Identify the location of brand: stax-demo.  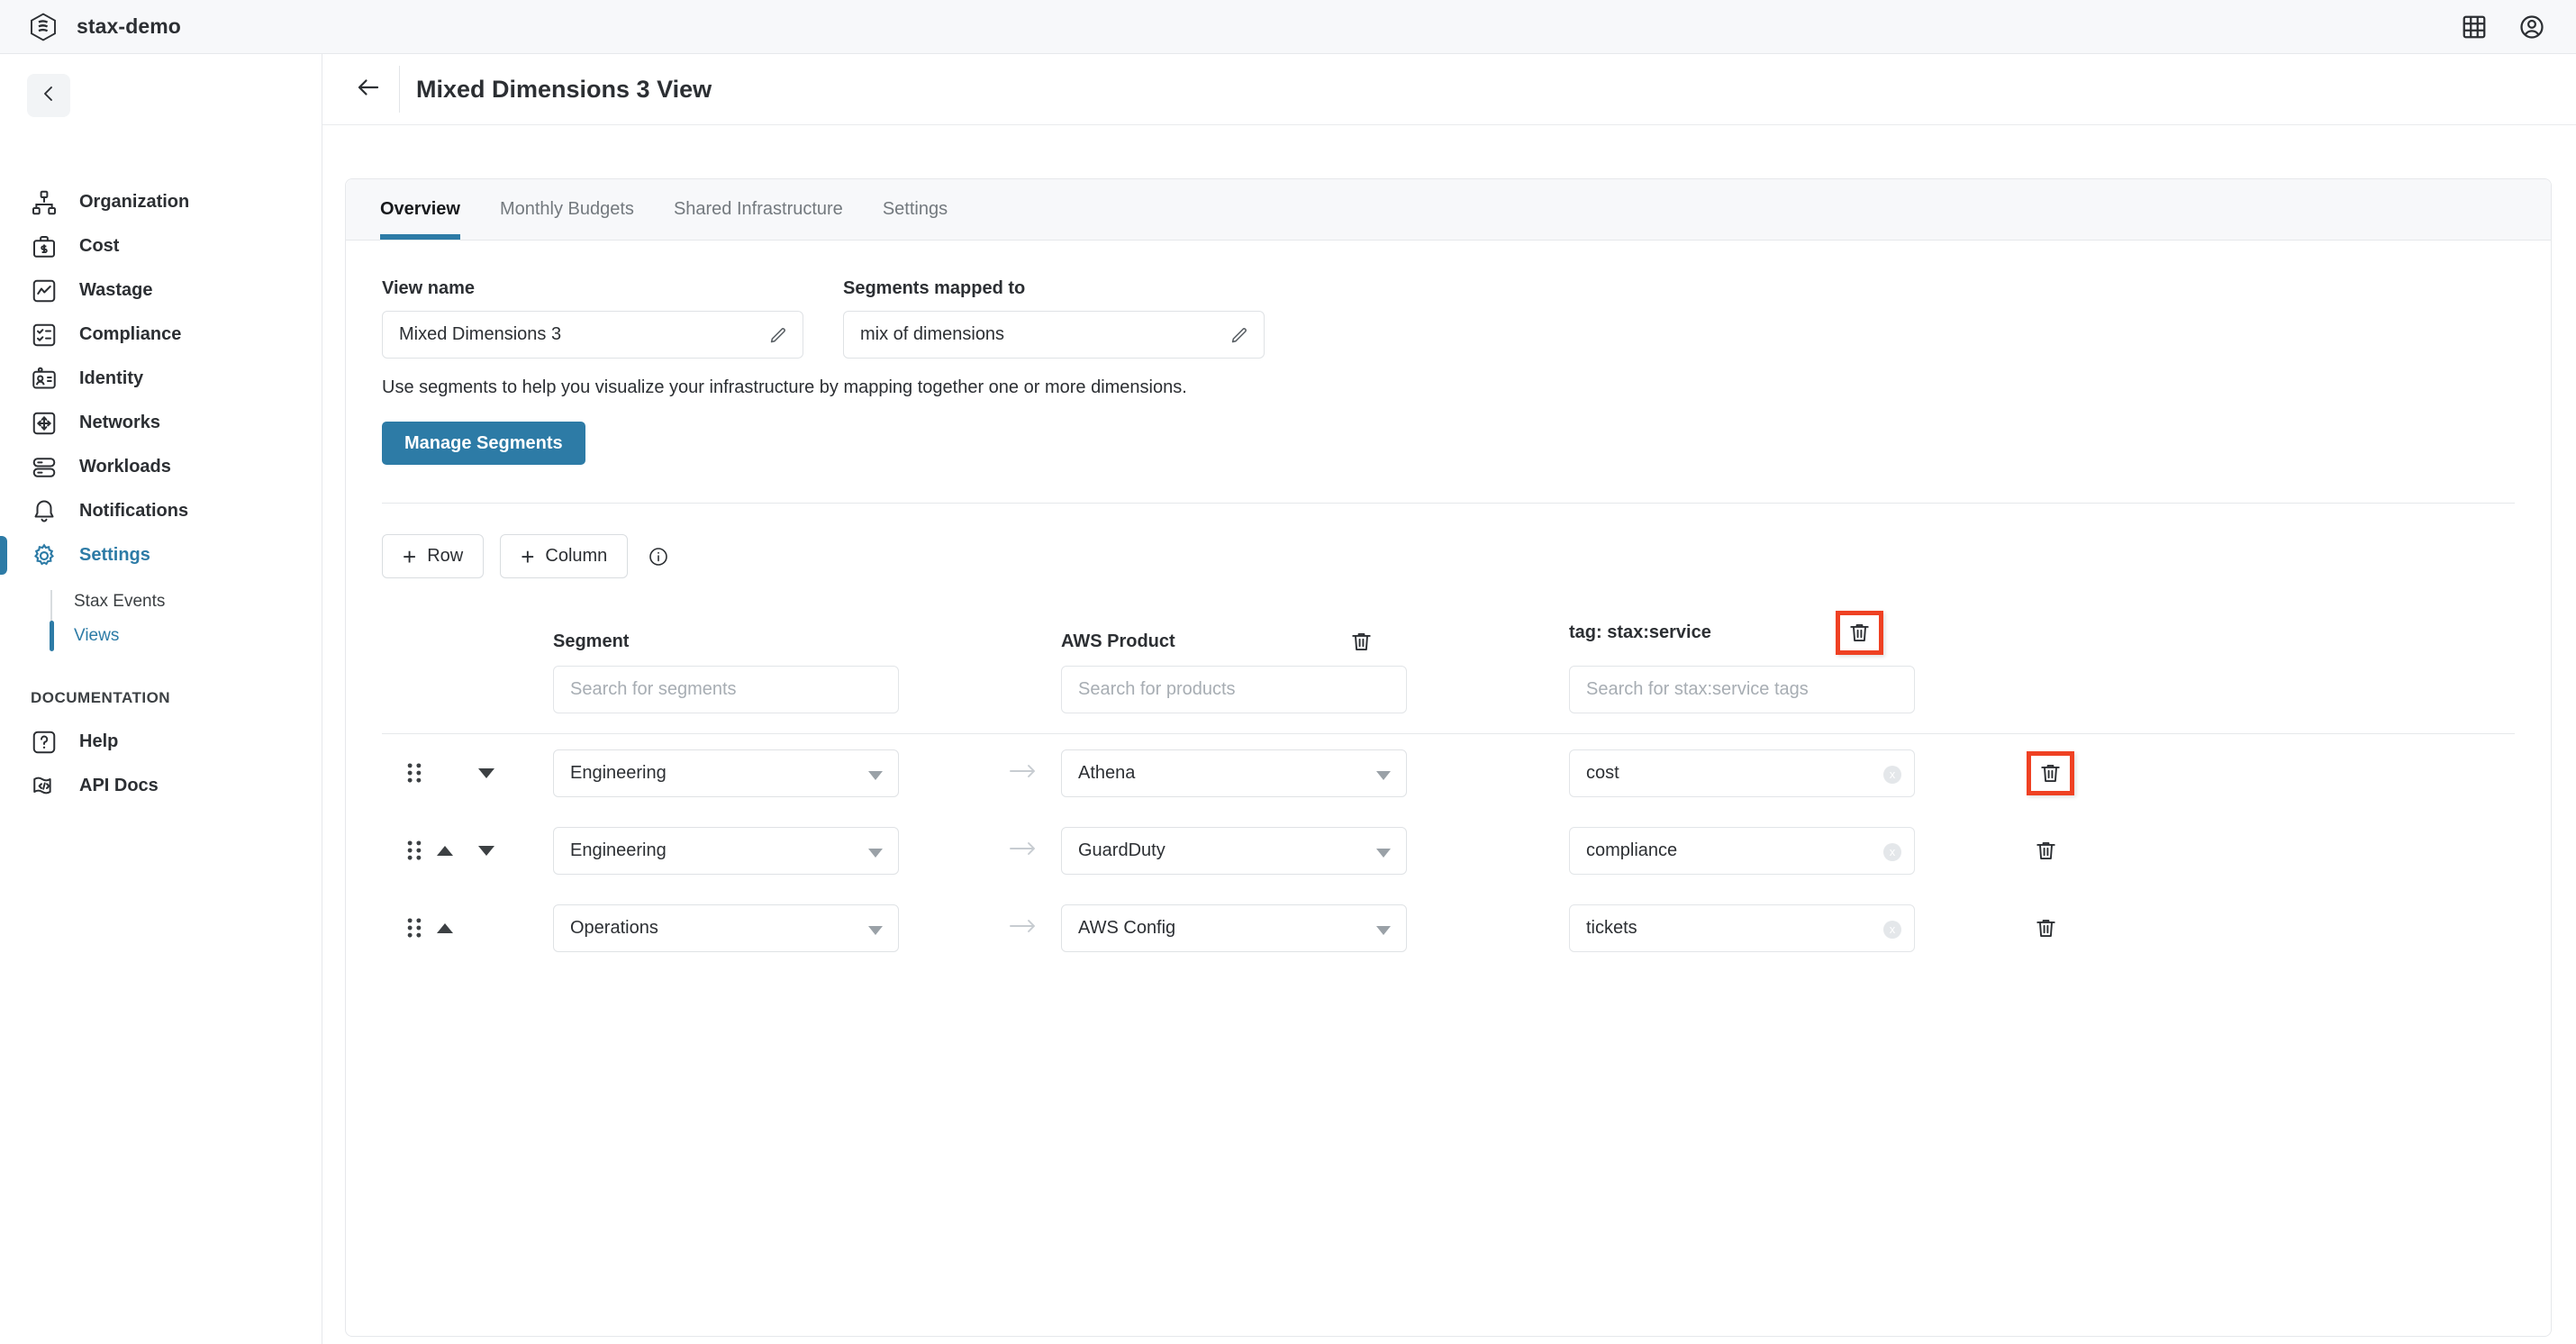
(90, 27).